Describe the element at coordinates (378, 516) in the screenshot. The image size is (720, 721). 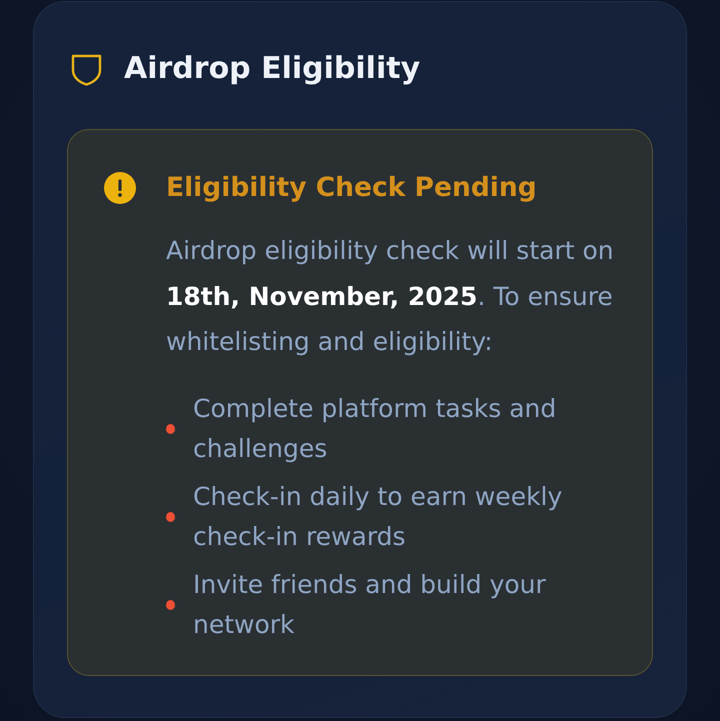
I see `checklist-item: Check-in daily to earn weekly check-in rewards` at that location.